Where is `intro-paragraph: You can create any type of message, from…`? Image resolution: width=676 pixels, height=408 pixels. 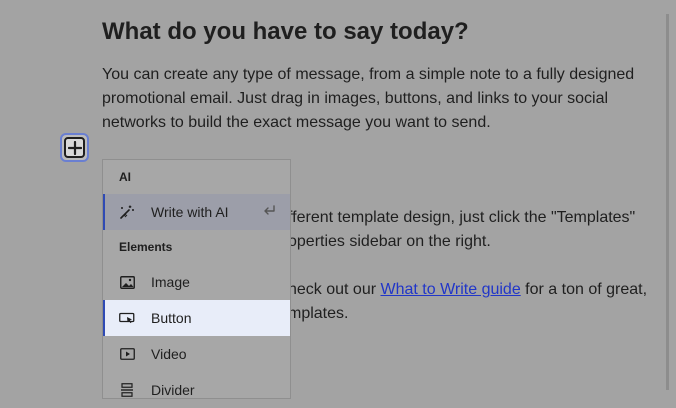 intro-paragraph: You can create any type of message, from… is located at coordinates (368, 98).